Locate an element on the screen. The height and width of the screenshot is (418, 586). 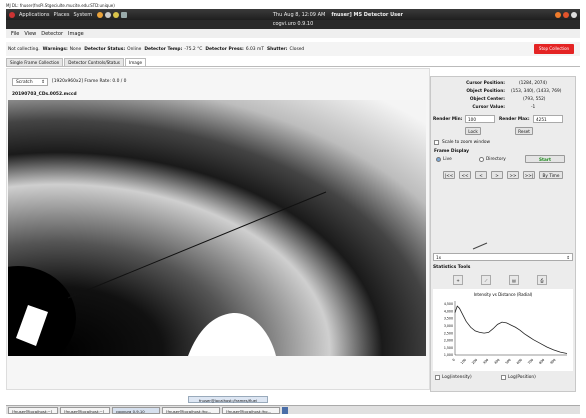
warnings-value: None is located at coordinates (75, 49).